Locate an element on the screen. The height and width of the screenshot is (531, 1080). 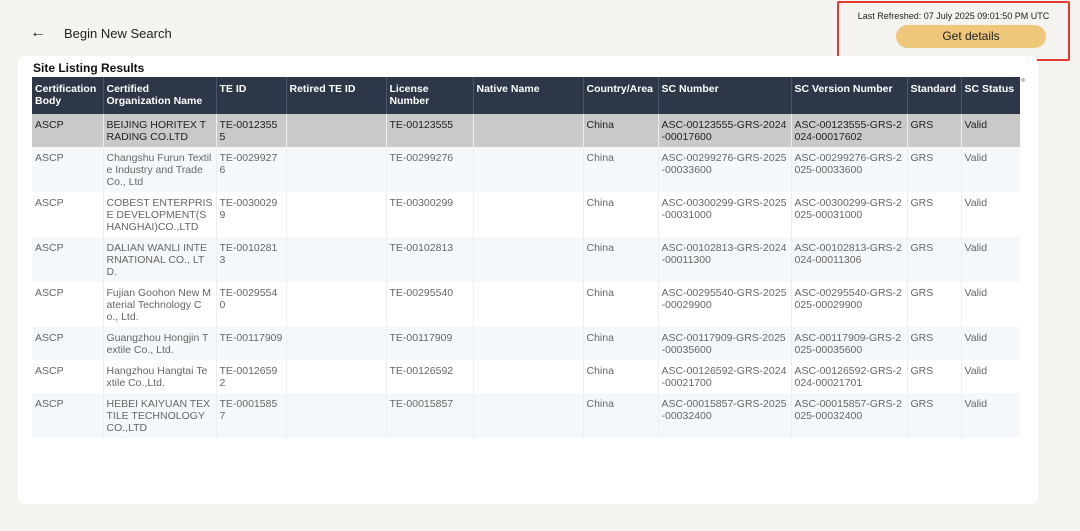
column-header: Certified Organization Name is located at coordinates (160, 95).